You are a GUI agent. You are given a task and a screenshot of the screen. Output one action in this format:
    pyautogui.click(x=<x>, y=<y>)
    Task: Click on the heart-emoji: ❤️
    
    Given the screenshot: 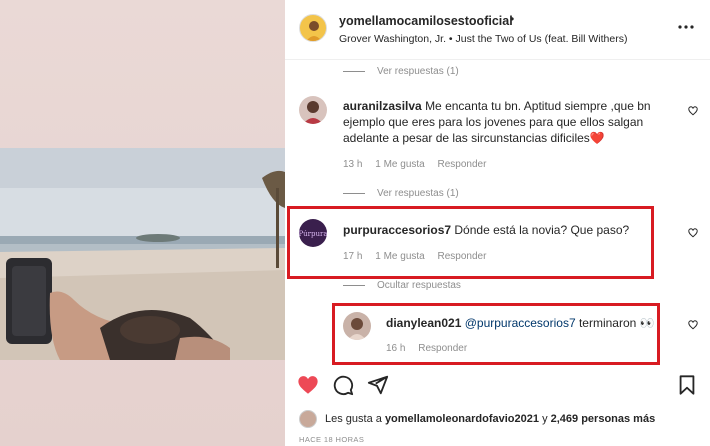 What is the action you would take?
    pyautogui.click(x=597, y=138)
    